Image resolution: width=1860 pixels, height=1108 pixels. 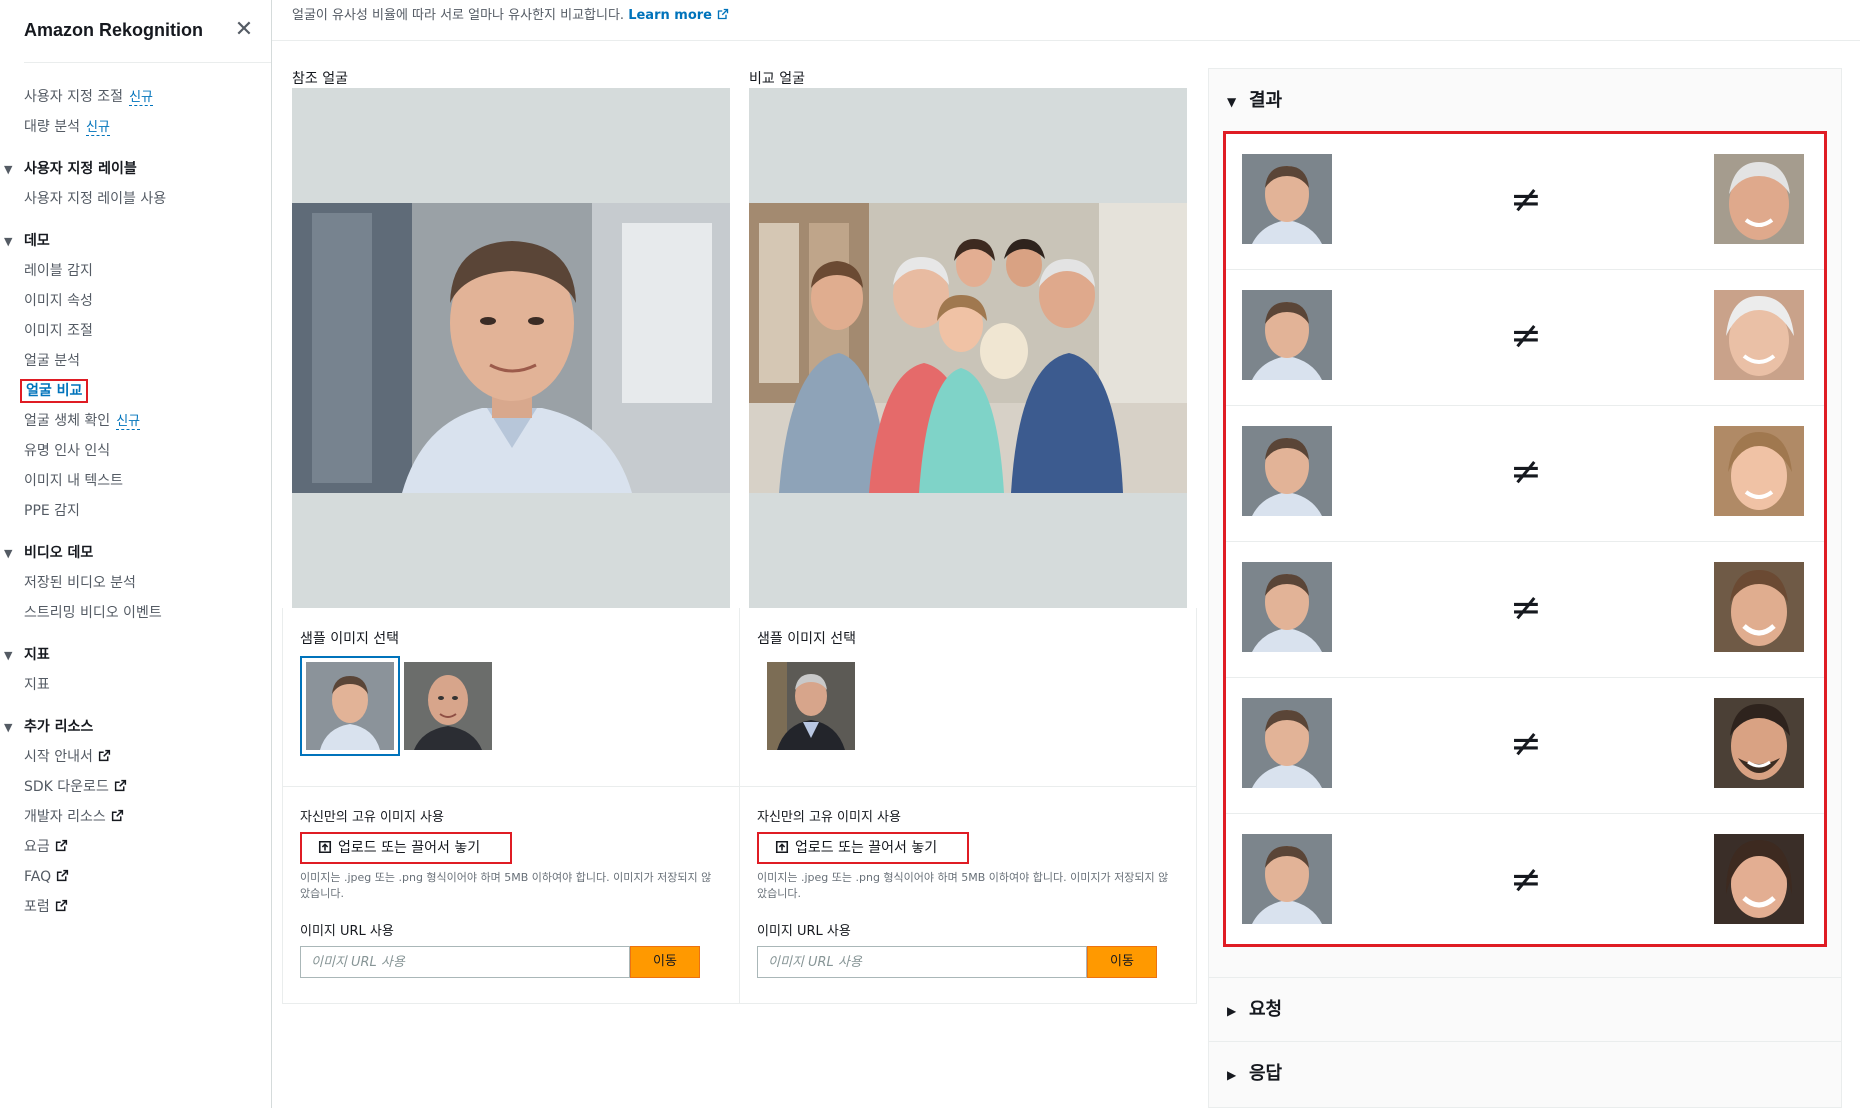 What do you see at coordinates (58, 331) in the screenshot?
I see `sidebar-item-label: 이미지 조절` at bounding box center [58, 331].